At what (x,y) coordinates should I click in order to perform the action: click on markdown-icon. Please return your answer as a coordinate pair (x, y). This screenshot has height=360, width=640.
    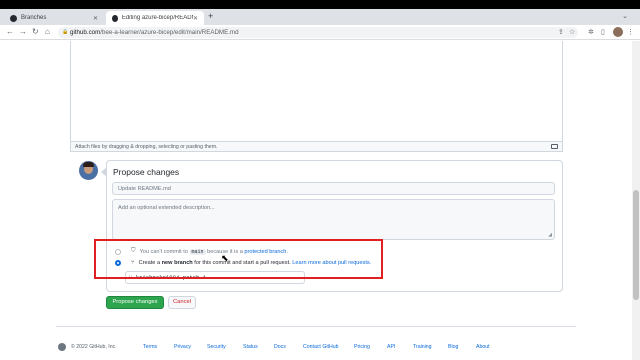
    Looking at the image, I should click on (554, 146).